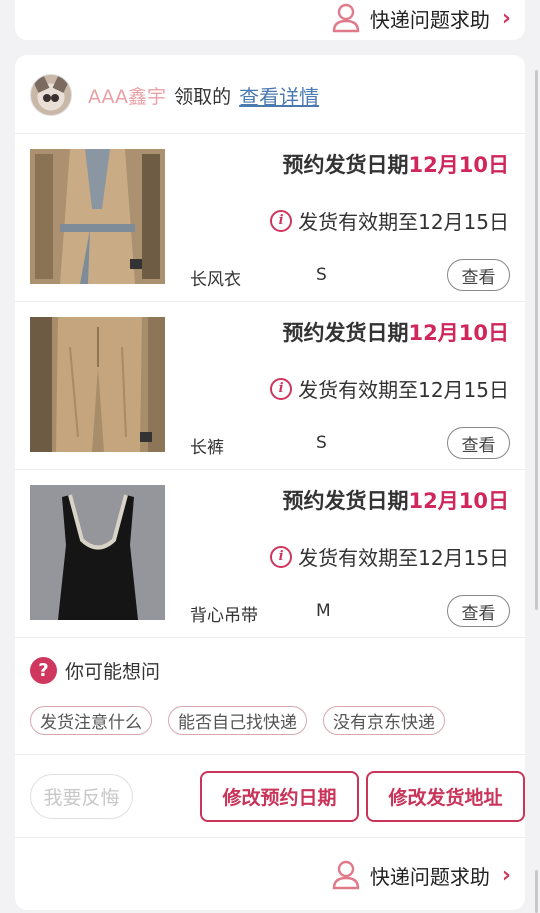  I want to click on trench-coat-image, so click(97, 216).